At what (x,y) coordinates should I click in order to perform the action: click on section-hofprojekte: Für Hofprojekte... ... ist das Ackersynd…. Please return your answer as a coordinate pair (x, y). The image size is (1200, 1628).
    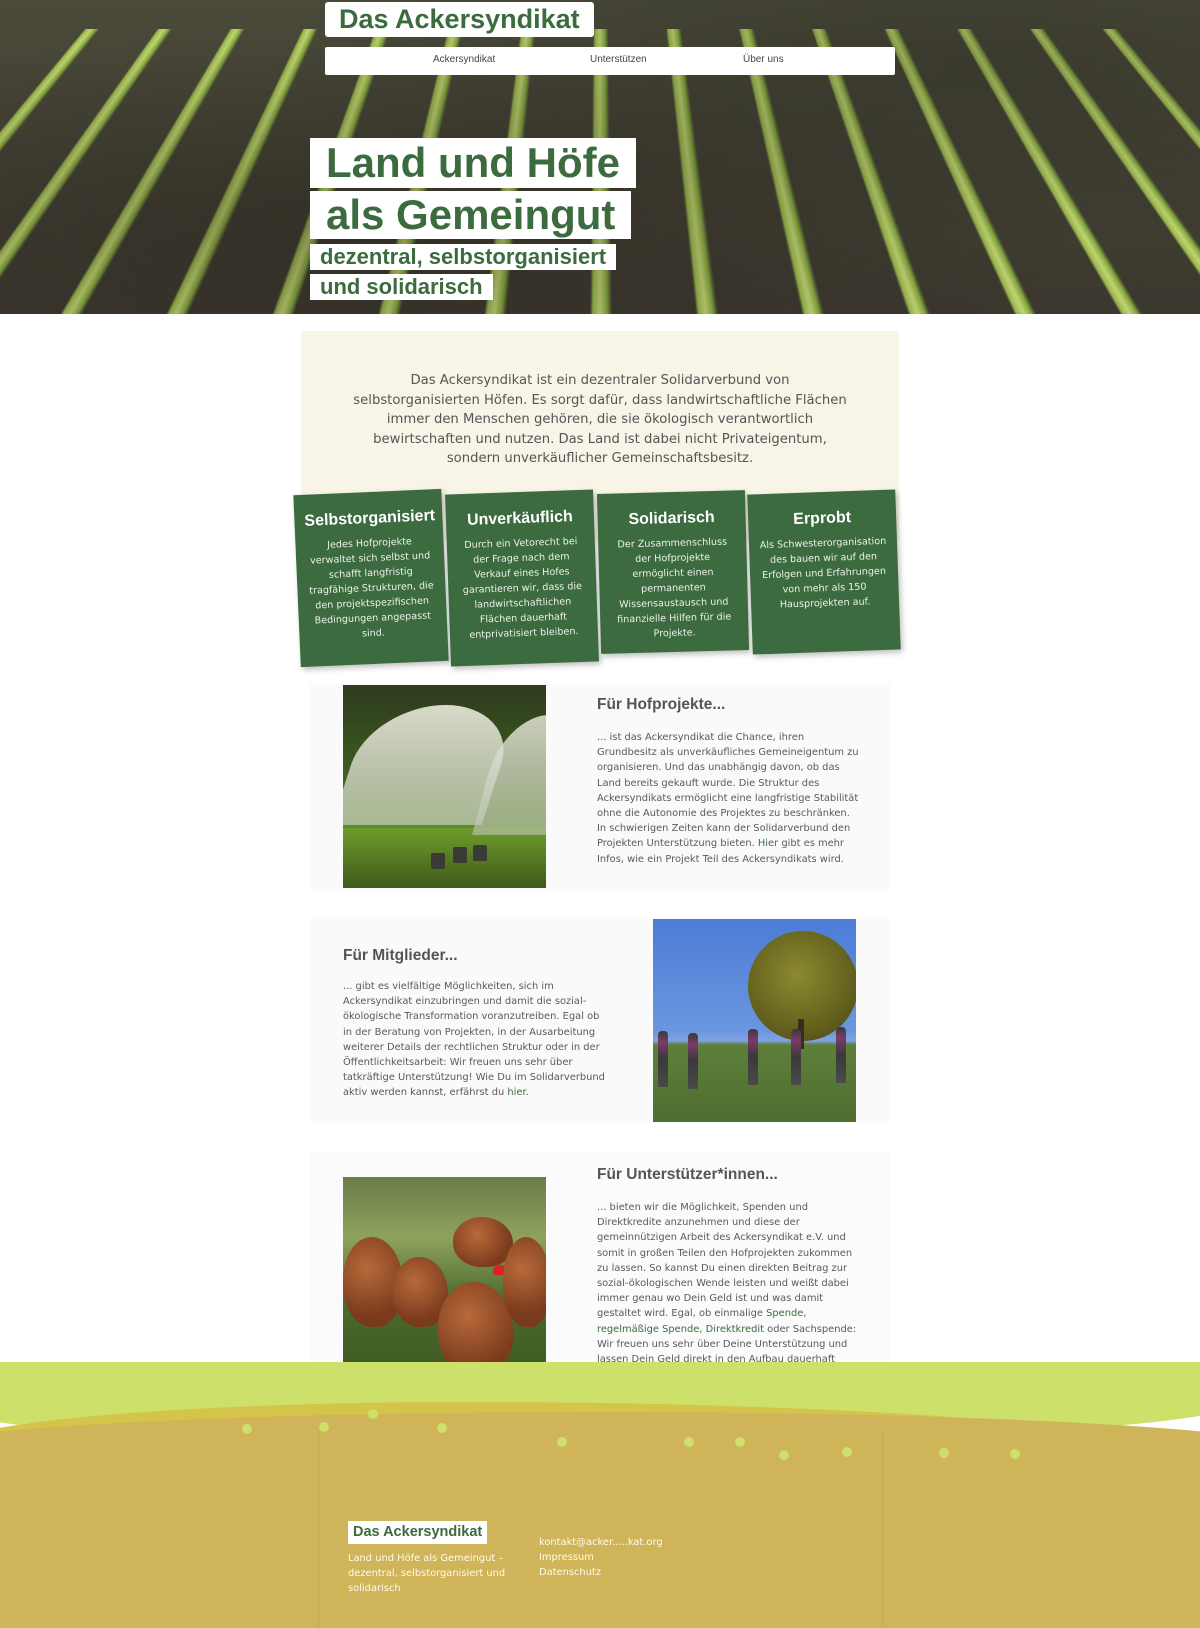
    Looking at the image, I should click on (600, 786).